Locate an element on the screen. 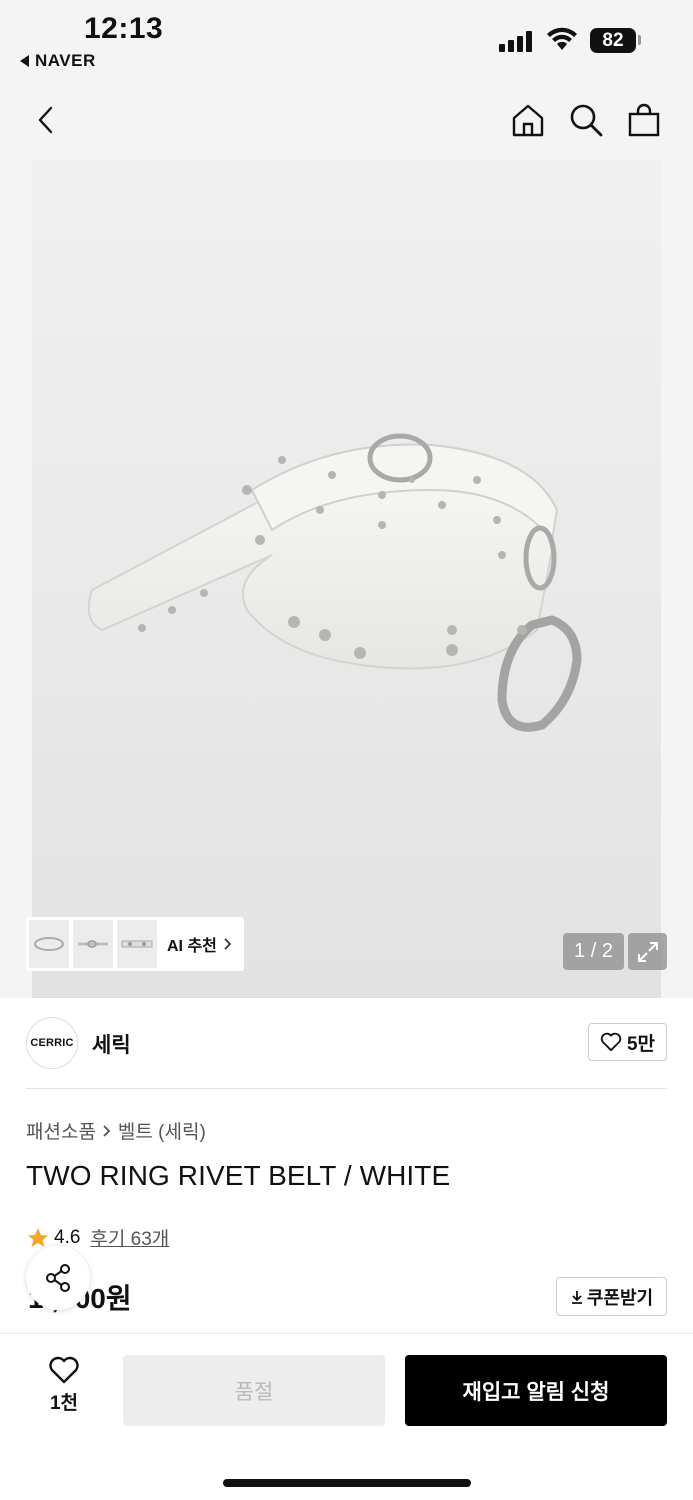 This screenshot has height=1500, width=693. status-bar: 12:13 NAVER 82 is located at coordinates (346, 40).